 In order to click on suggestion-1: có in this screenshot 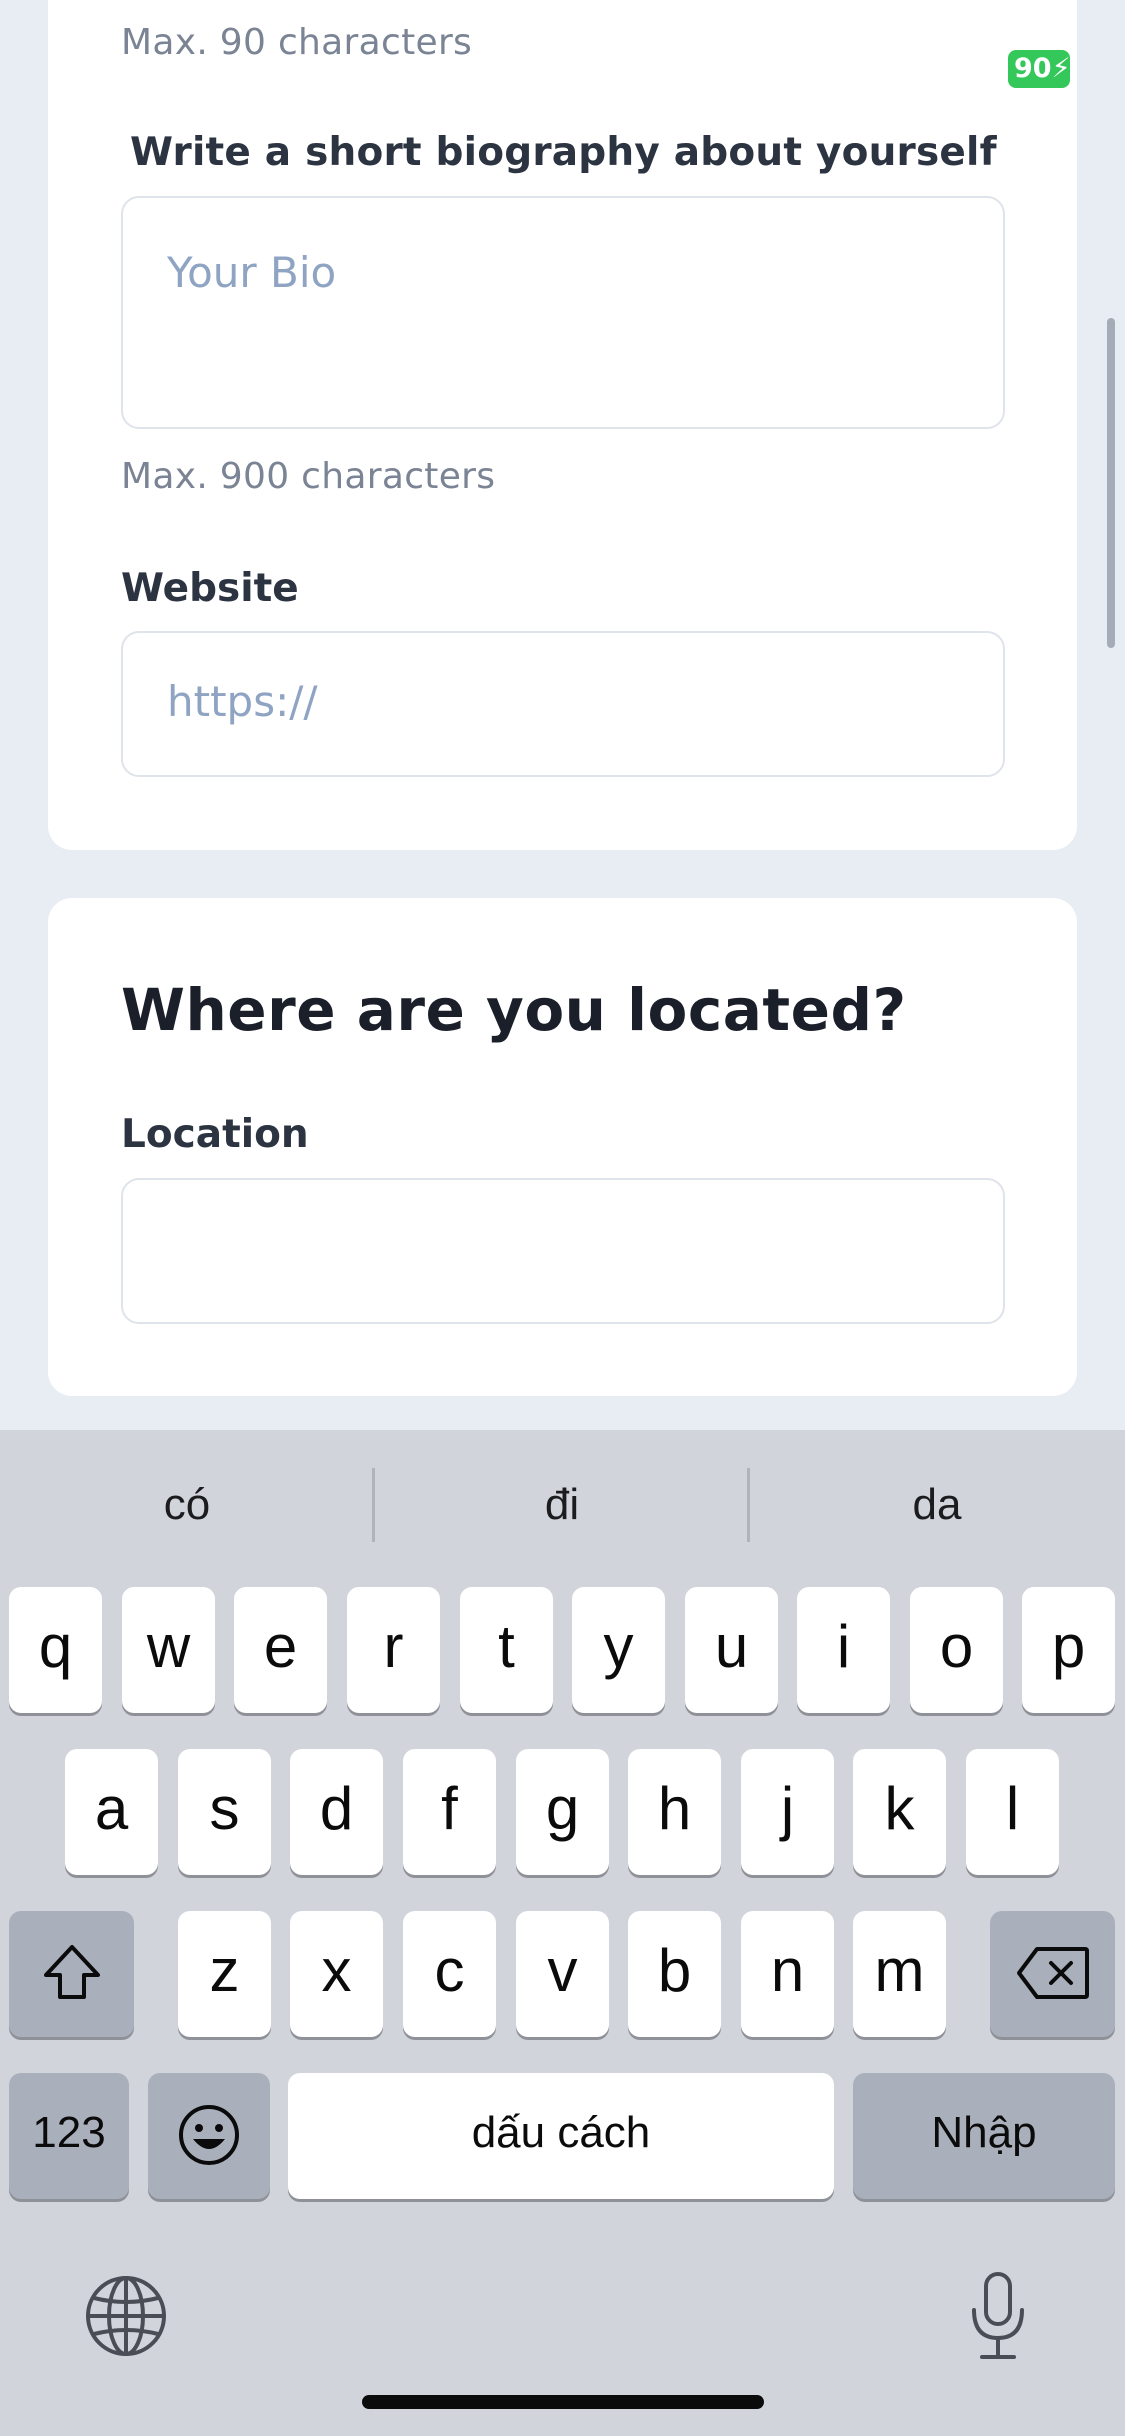, I will do `click(187, 1505)`.